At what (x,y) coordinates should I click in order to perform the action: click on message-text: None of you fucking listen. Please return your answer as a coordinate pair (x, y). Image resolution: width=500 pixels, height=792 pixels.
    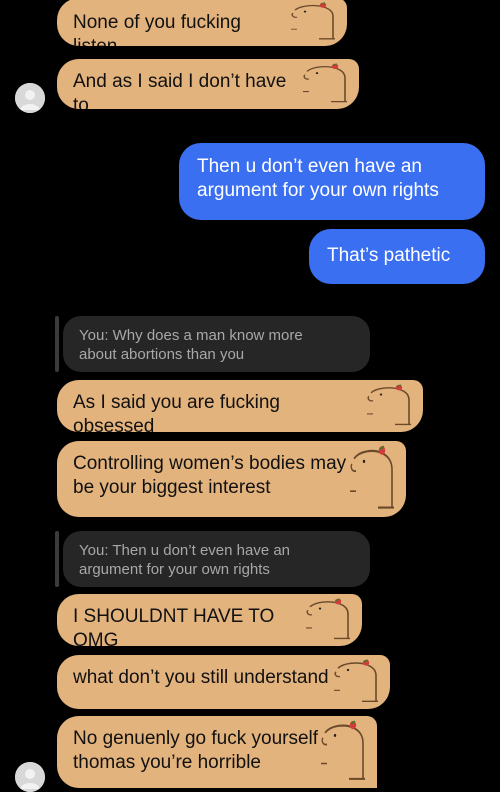
    Looking at the image, I should click on (157, 29).